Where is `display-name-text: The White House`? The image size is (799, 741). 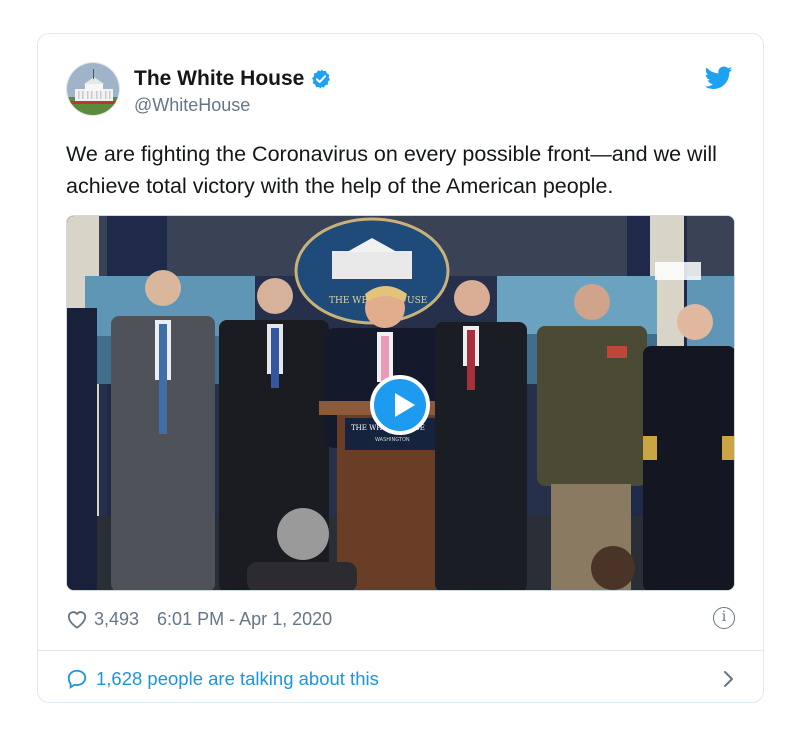
display-name-text: The White House is located at coordinates (219, 78).